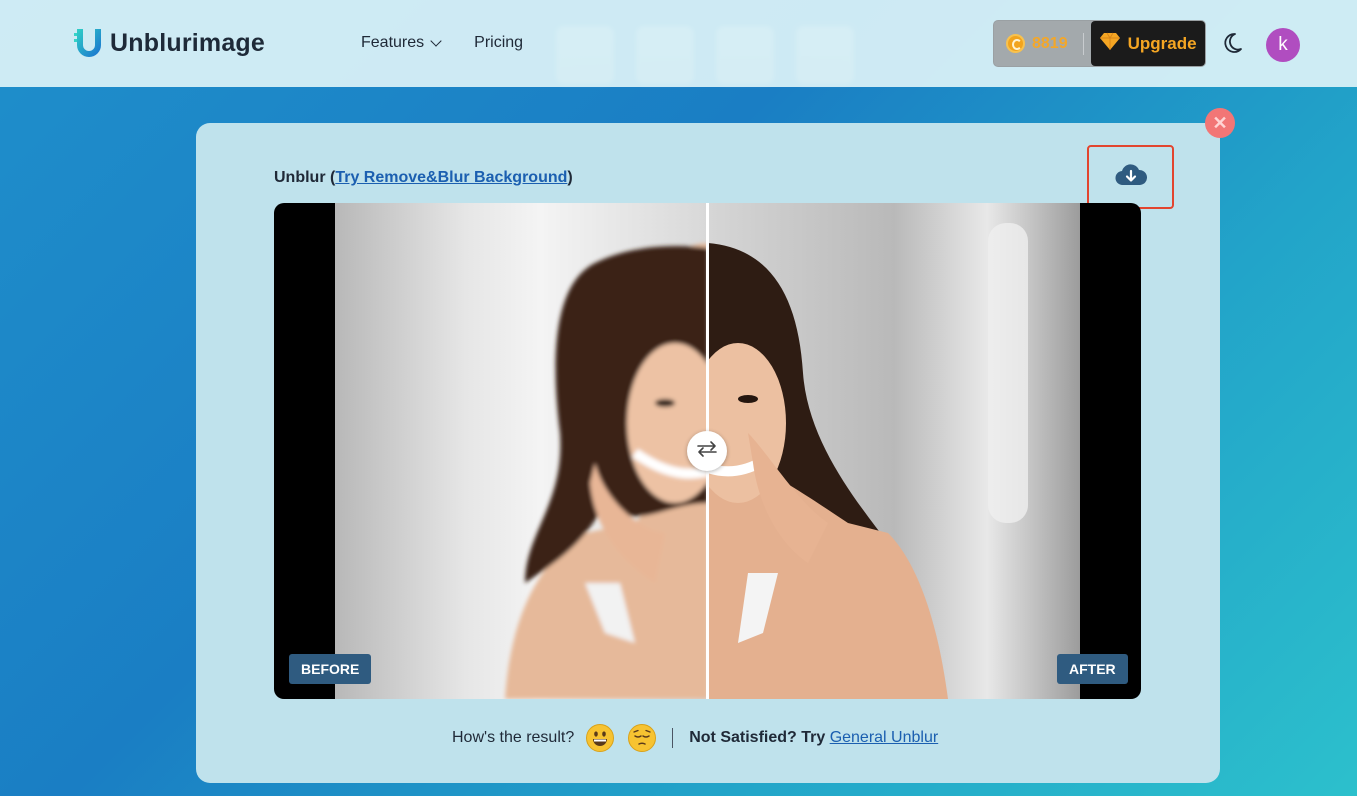  What do you see at coordinates (187, 42) in the screenshot?
I see `brand-name: Unblurimage` at bounding box center [187, 42].